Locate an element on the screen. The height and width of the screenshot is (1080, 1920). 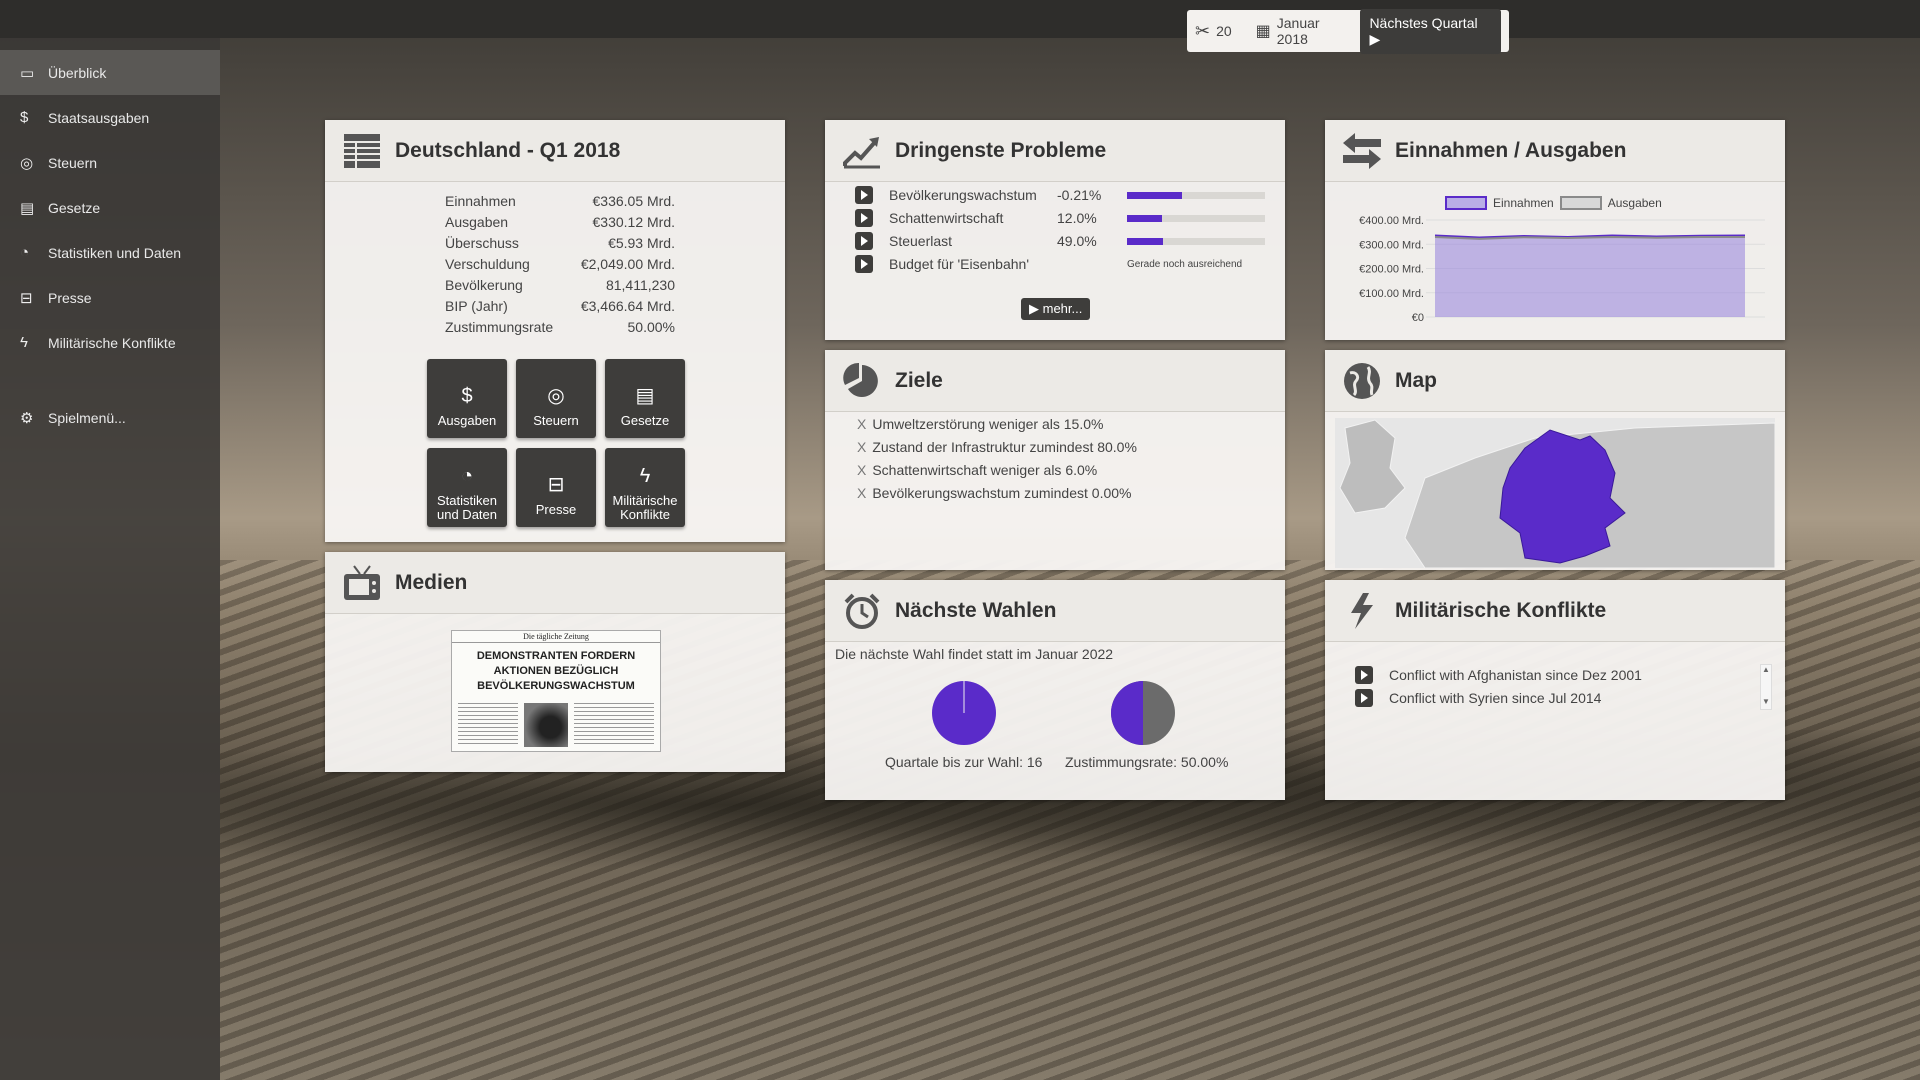
stat-label: BIP (Jahr) is located at coordinates (476, 305).